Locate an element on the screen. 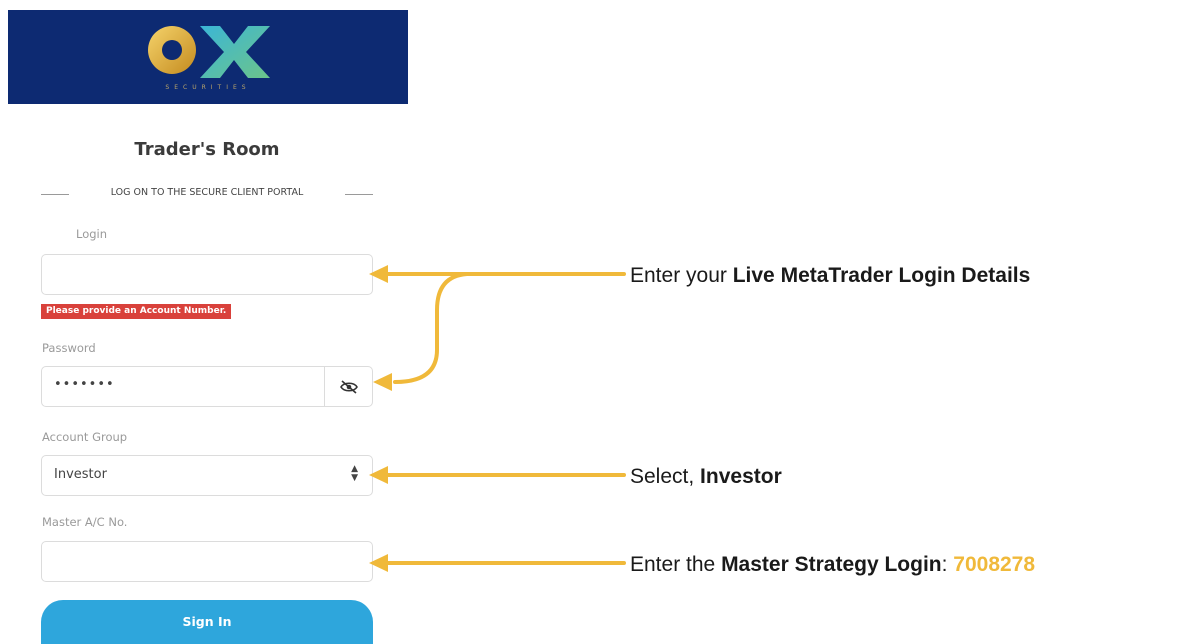 The width and height of the screenshot is (1182, 644). annotation-login: Enter your Live MetaTrader Login Details is located at coordinates (830, 275).